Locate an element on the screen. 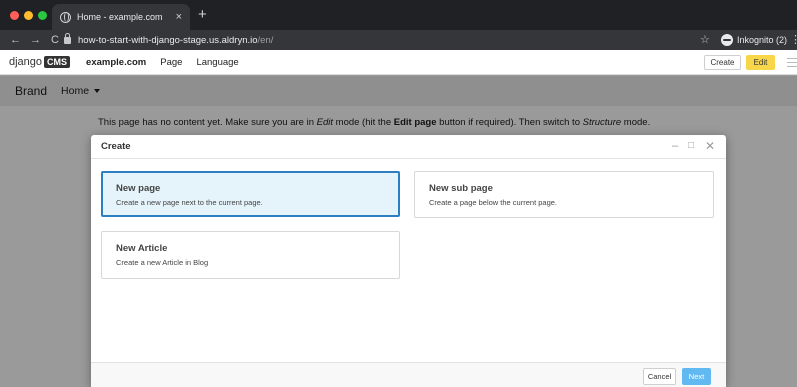 This screenshot has width=797, height=387. chevron-down-icon is located at coordinates (97, 91).